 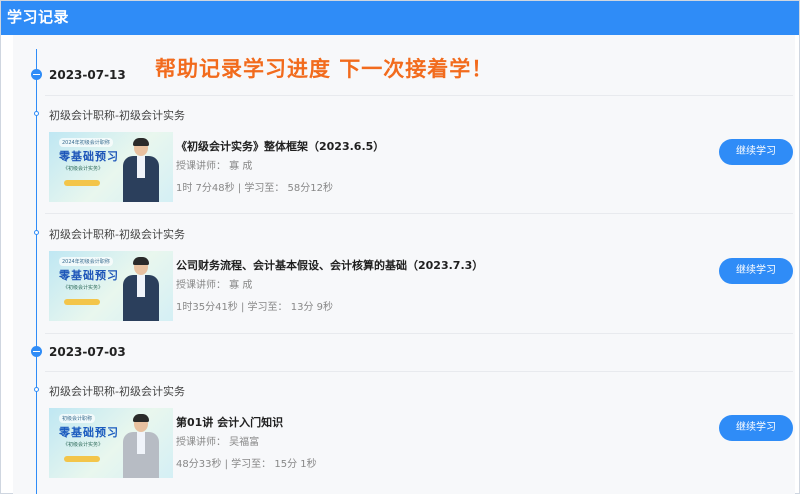 What do you see at coordinates (229, 422) in the screenshot?
I see `lesson-title: 第01讲 会计入门知识` at bounding box center [229, 422].